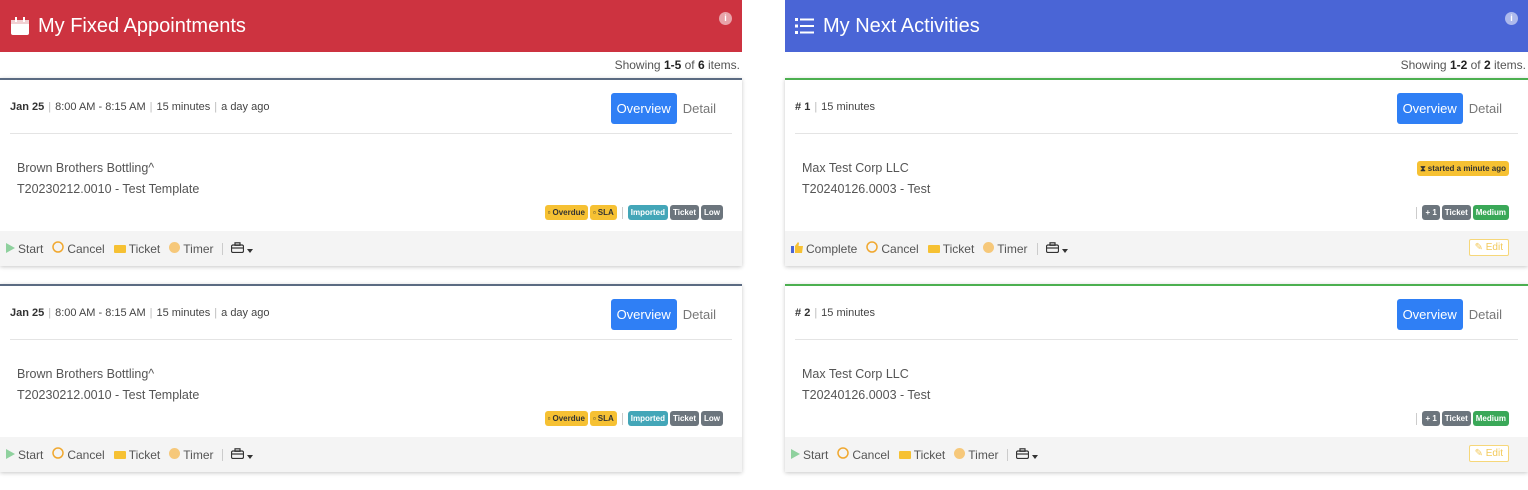 The width and height of the screenshot is (1528, 490). What do you see at coordinates (807, 106) in the screenshot?
I see `activity-number: 1` at bounding box center [807, 106].